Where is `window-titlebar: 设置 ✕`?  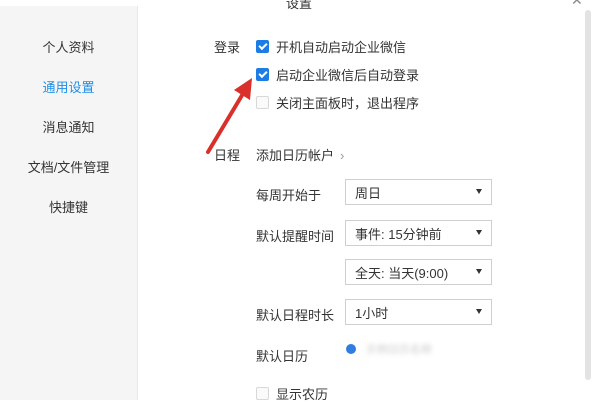 window-titlebar: 设置 ✕ is located at coordinates (300, 5).